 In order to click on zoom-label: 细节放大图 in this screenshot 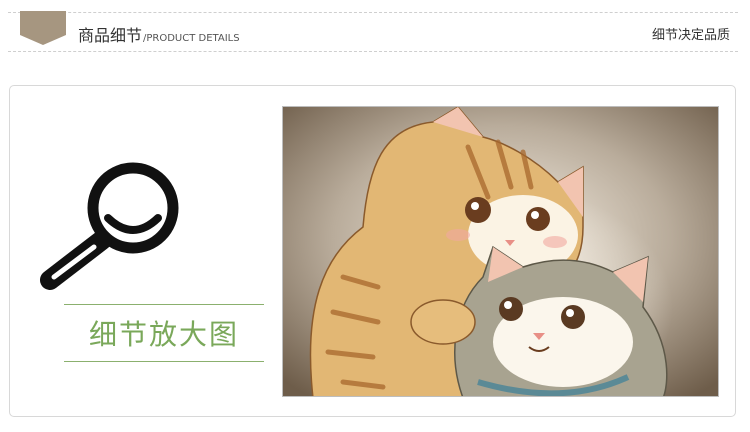, I will do `click(163, 334)`.